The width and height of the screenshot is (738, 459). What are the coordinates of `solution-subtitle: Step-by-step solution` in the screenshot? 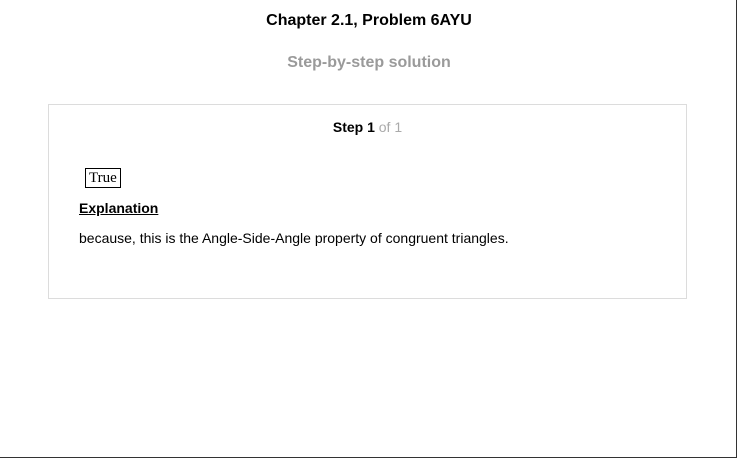 It's located at (369, 62).